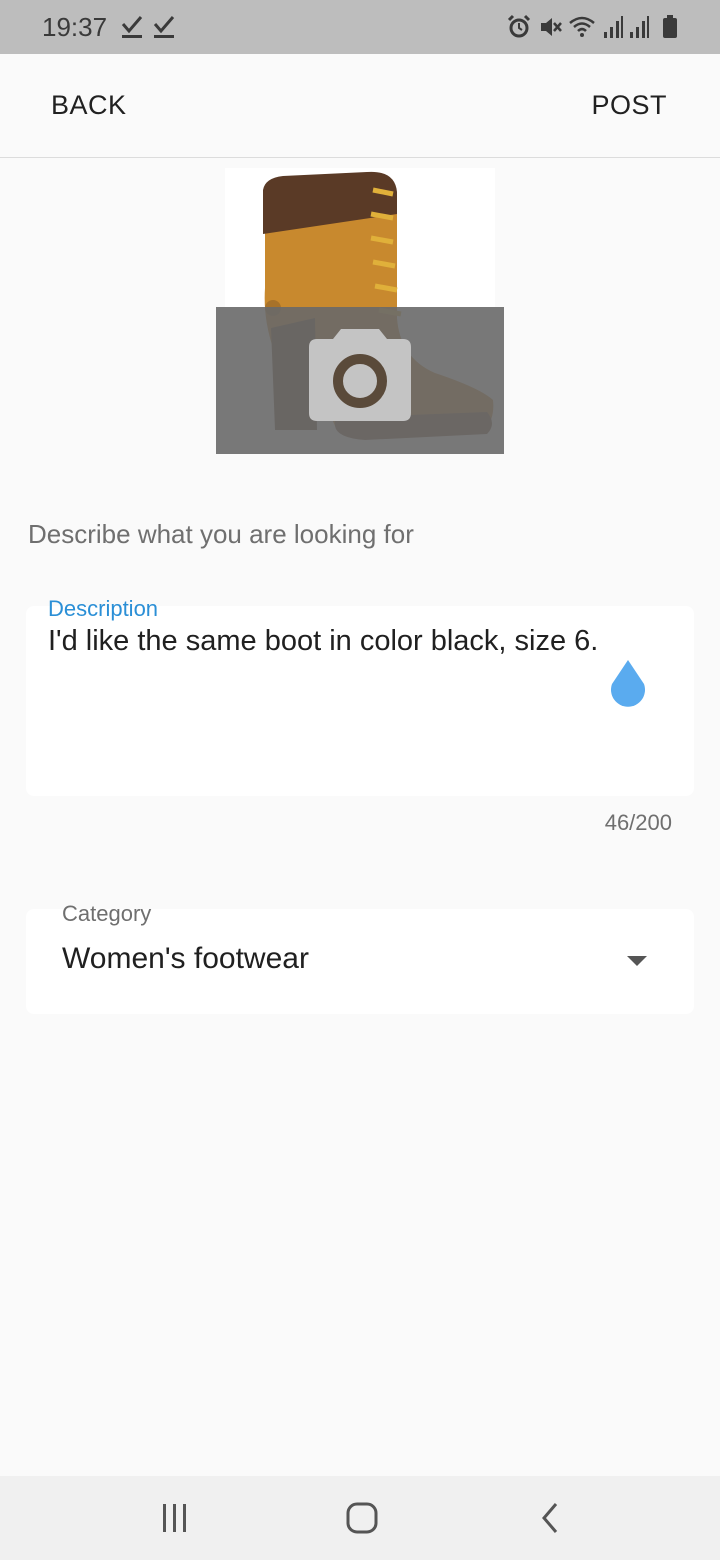 The height and width of the screenshot is (1560, 720). I want to click on home-icon, so click(362, 1518).